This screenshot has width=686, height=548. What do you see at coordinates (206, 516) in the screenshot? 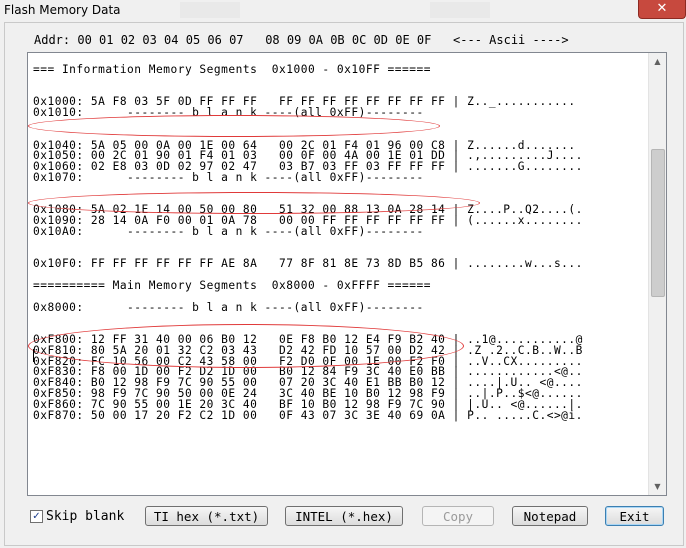
I see `ti-hex-button: TI hex (*.txt)` at bounding box center [206, 516].